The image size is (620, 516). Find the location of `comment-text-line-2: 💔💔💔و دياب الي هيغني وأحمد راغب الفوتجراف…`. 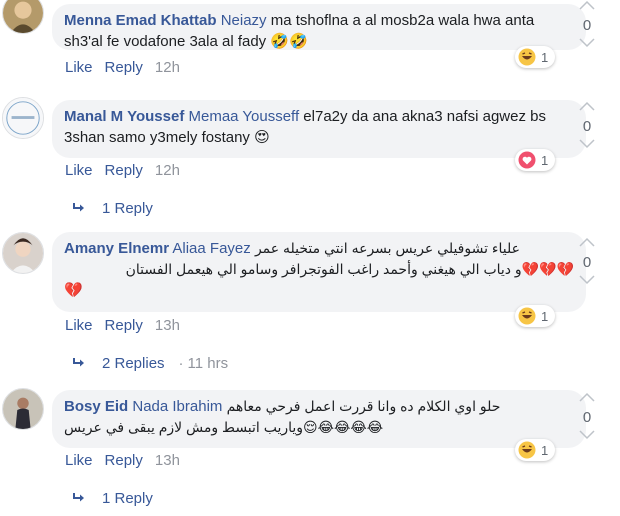

comment-text-line-2: 💔💔💔و دياب الي هيغني وأحمد راغب الفوتجراف… is located at coordinates (349, 269).